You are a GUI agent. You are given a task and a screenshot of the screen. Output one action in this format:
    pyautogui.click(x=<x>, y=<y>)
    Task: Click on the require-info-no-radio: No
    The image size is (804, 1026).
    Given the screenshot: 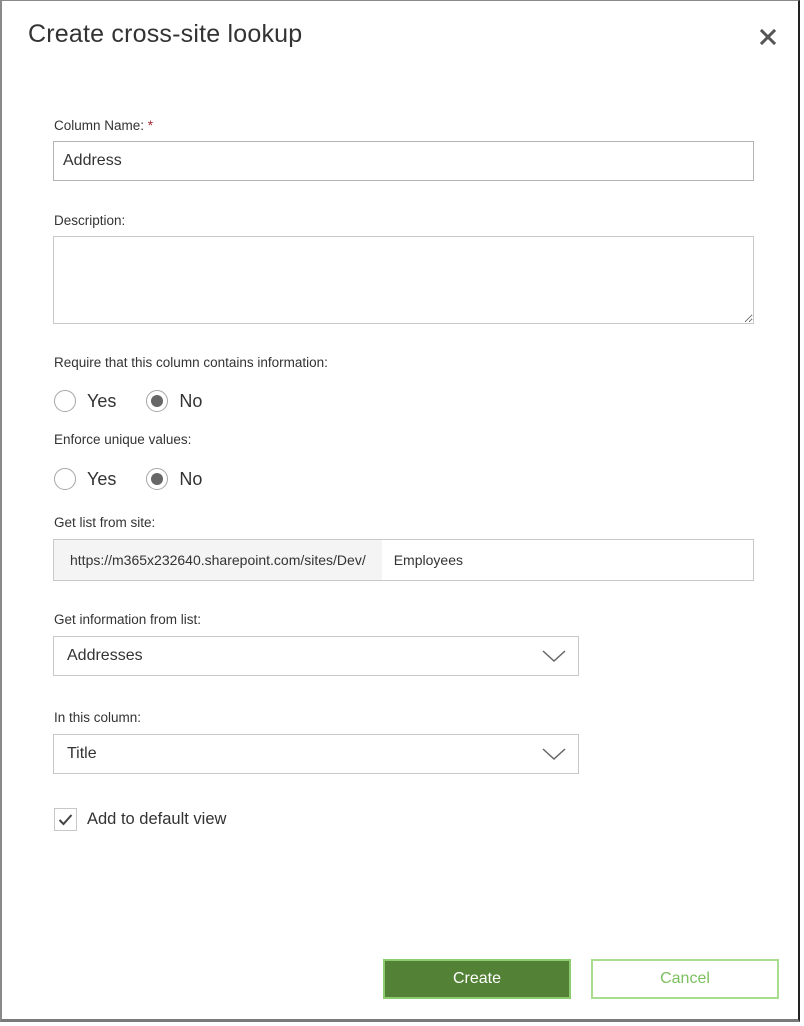 What is the action you would take?
    pyautogui.click(x=174, y=401)
    